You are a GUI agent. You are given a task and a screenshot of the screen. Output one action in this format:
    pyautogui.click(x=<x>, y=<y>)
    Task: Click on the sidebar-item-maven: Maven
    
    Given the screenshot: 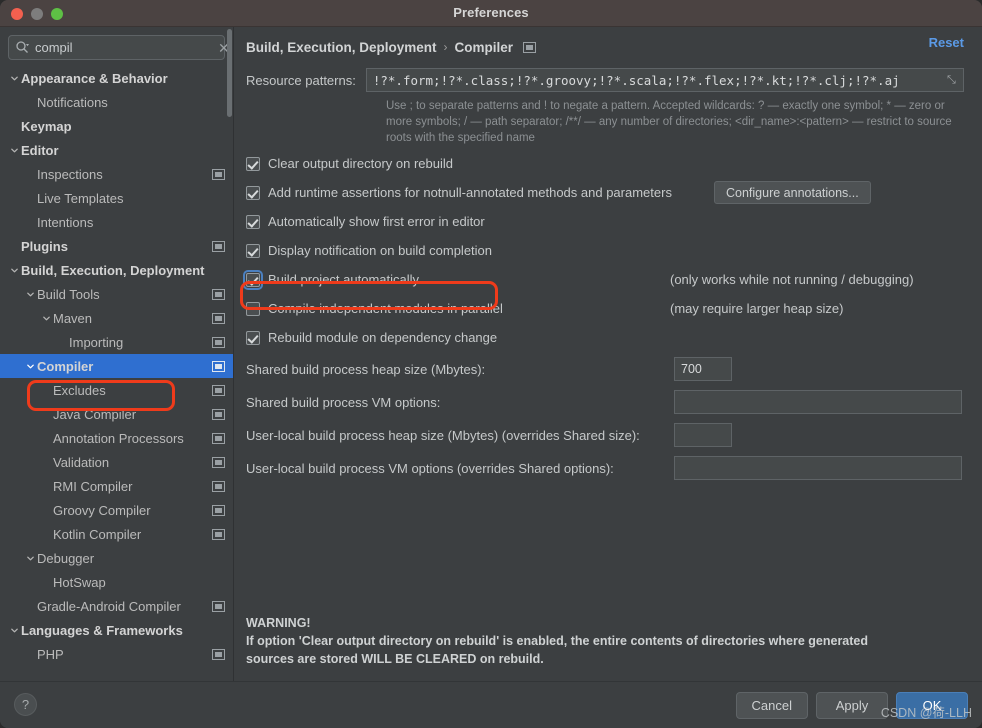 What is the action you would take?
    pyautogui.click(x=116, y=318)
    